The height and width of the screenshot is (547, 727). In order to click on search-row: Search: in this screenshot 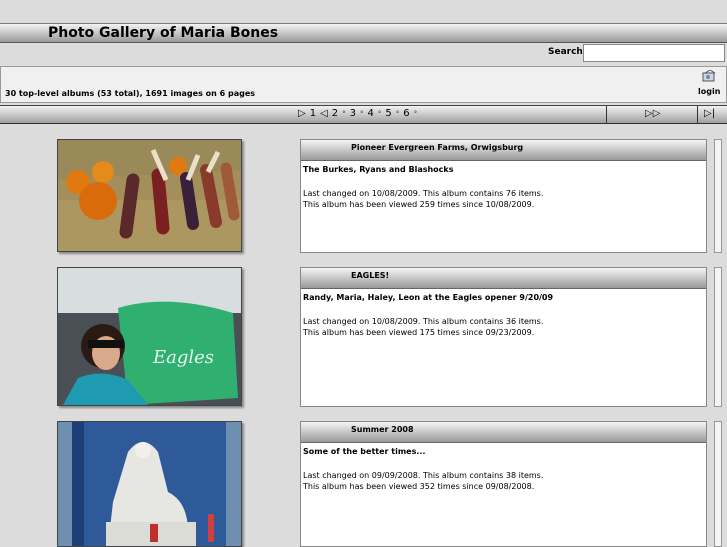, I will do `click(363, 53)`.